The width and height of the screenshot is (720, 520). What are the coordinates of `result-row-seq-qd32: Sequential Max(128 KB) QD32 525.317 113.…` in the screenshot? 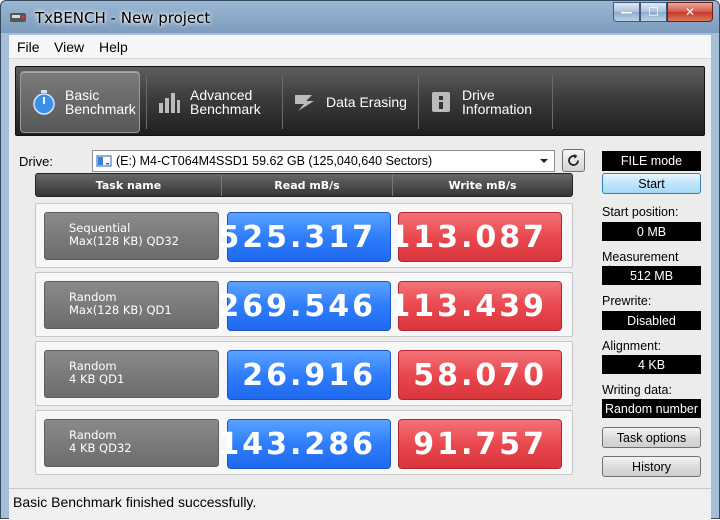 It's located at (304, 235).